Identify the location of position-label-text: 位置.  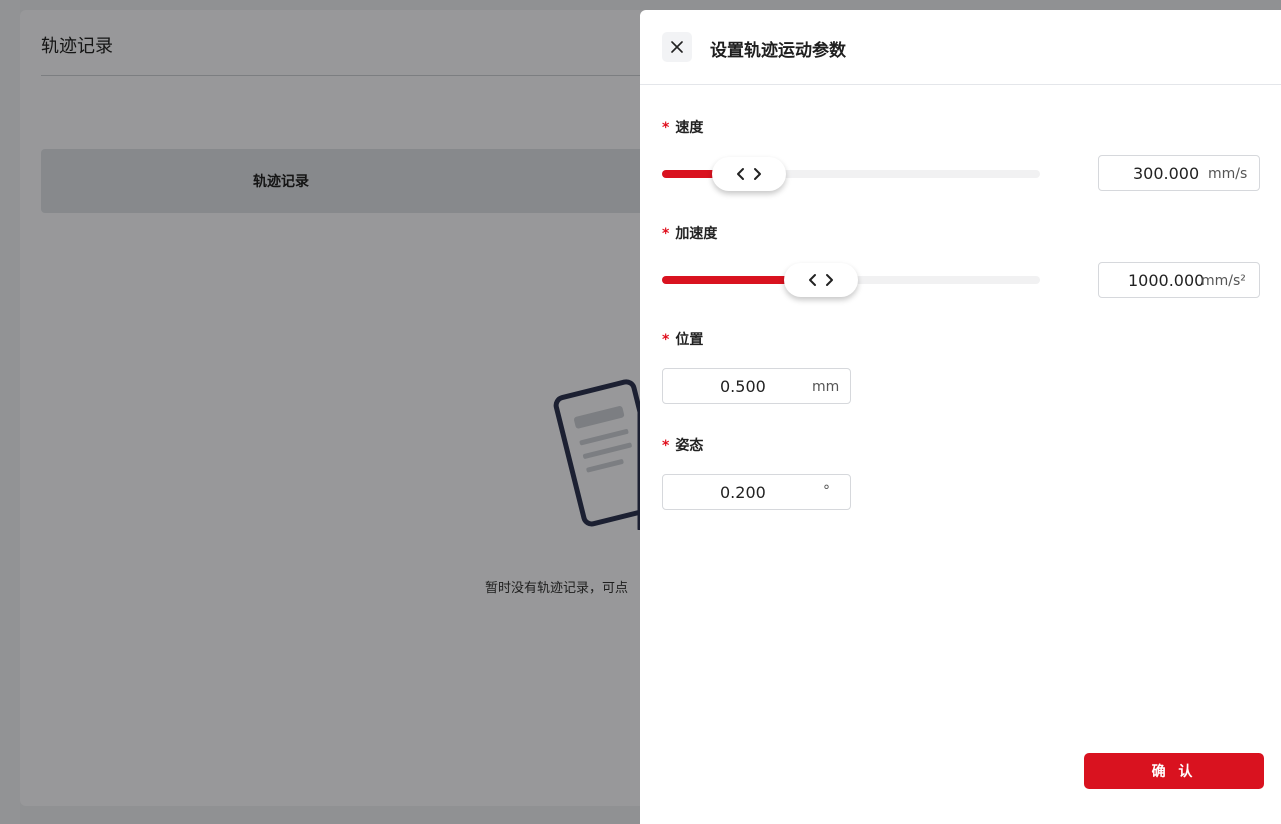
(689, 340).